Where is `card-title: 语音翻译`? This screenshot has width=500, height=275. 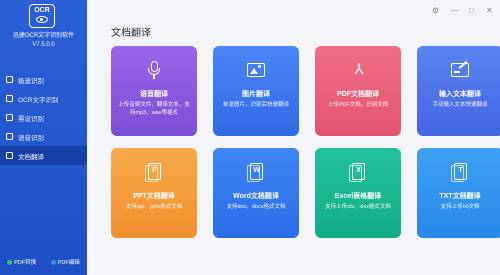 card-title: 语音翻译 is located at coordinates (154, 94).